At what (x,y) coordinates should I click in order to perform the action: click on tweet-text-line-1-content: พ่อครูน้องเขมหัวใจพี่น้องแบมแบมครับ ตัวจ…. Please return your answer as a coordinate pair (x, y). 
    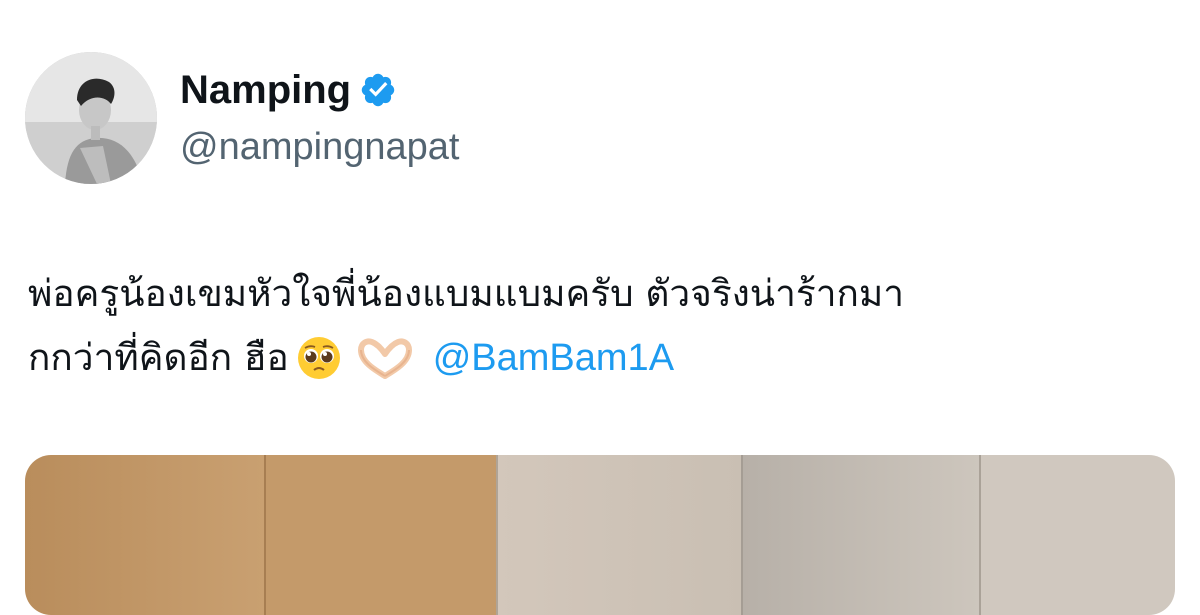
    Looking at the image, I should click on (466, 293).